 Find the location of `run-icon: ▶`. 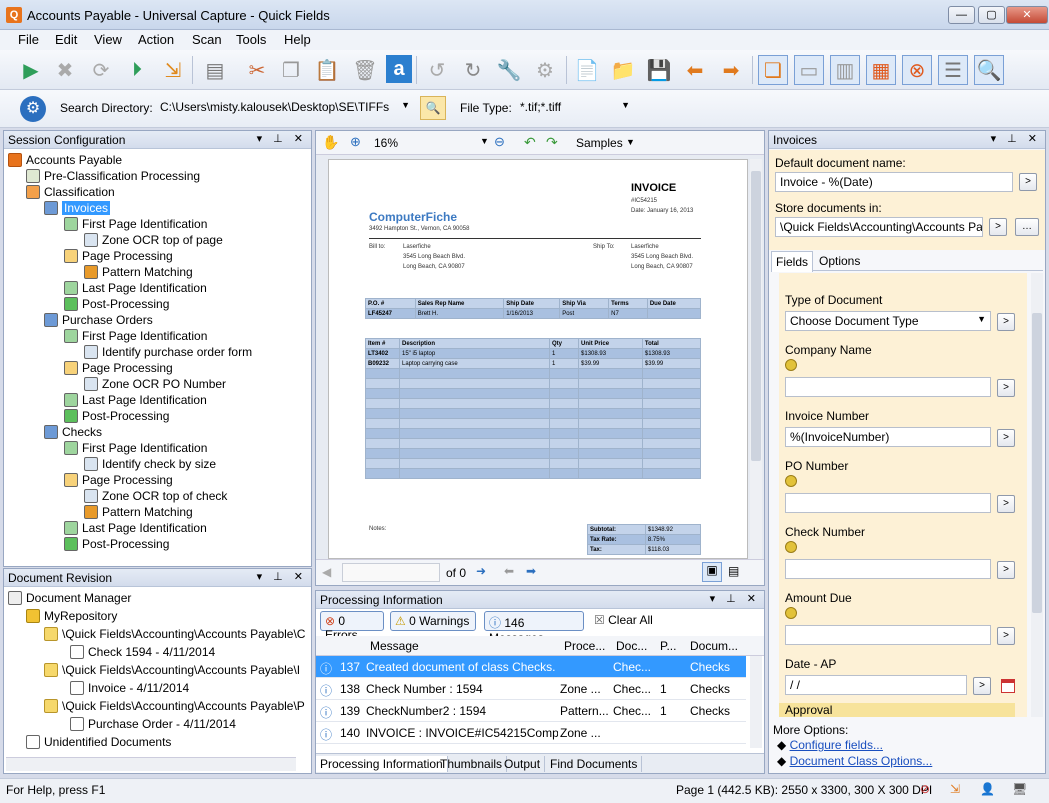

run-icon: ▶ is located at coordinates (31, 70).